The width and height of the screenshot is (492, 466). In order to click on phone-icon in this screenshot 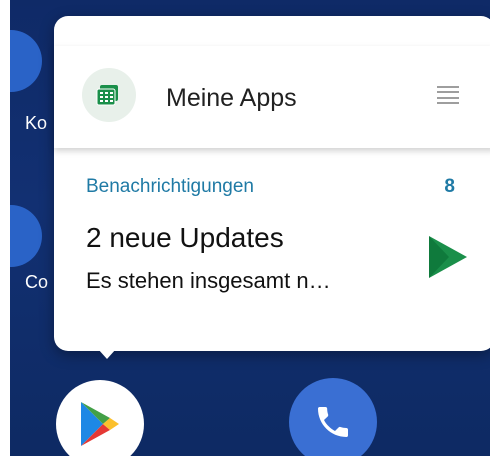, I will do `click(333, 422)`.